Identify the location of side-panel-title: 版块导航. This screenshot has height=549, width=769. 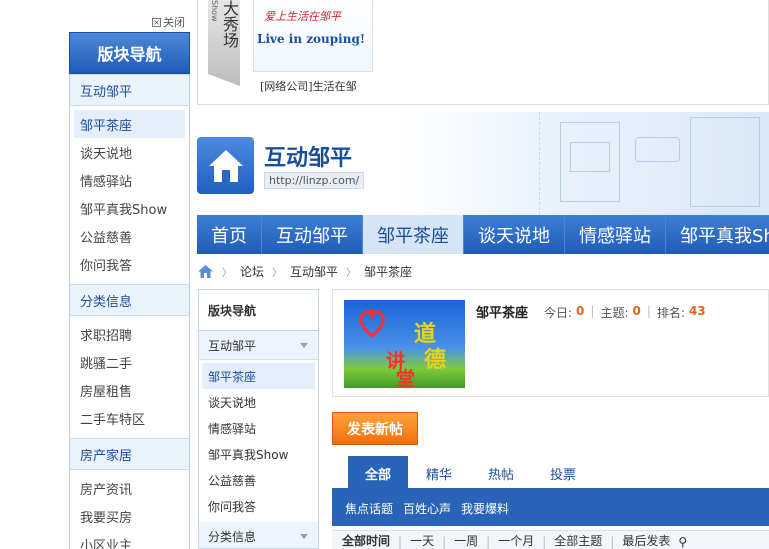
(129, 53).